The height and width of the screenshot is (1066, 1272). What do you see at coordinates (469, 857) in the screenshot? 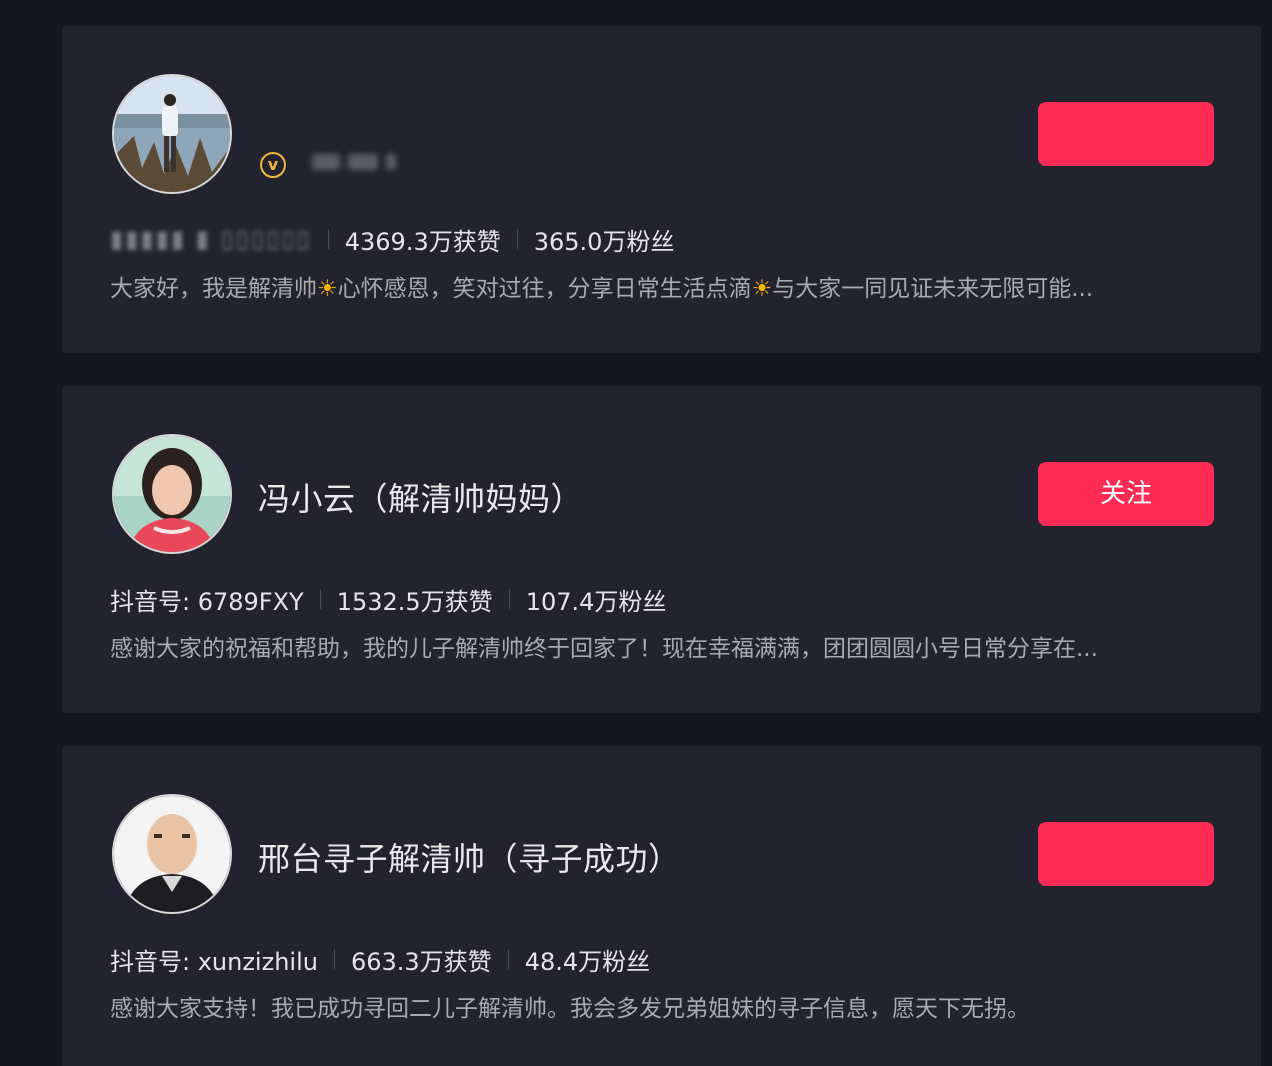
I see `user-name: 邢台寻子解清帅（寻子成功）` at bounding box center [469, 857].